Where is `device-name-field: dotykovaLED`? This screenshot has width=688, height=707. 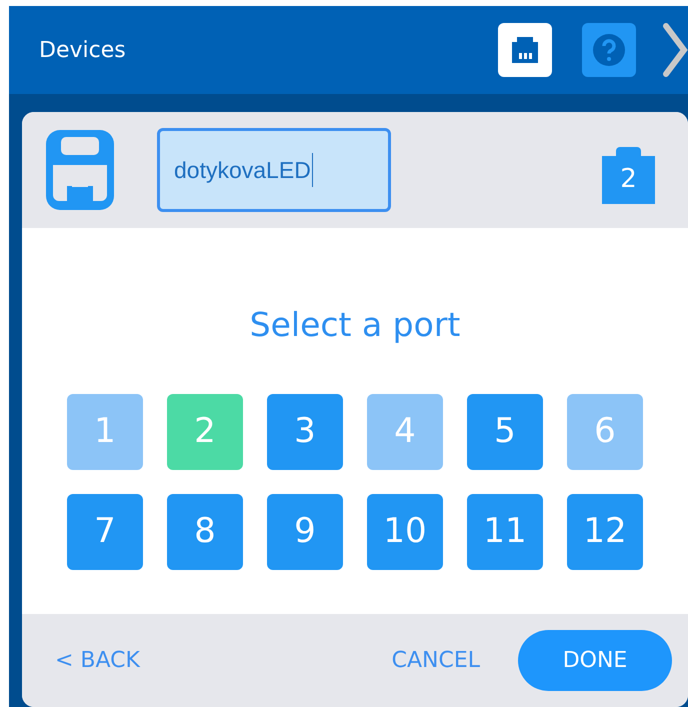 device-name-field: dotykovaLED is located at coordinates (274, 170).